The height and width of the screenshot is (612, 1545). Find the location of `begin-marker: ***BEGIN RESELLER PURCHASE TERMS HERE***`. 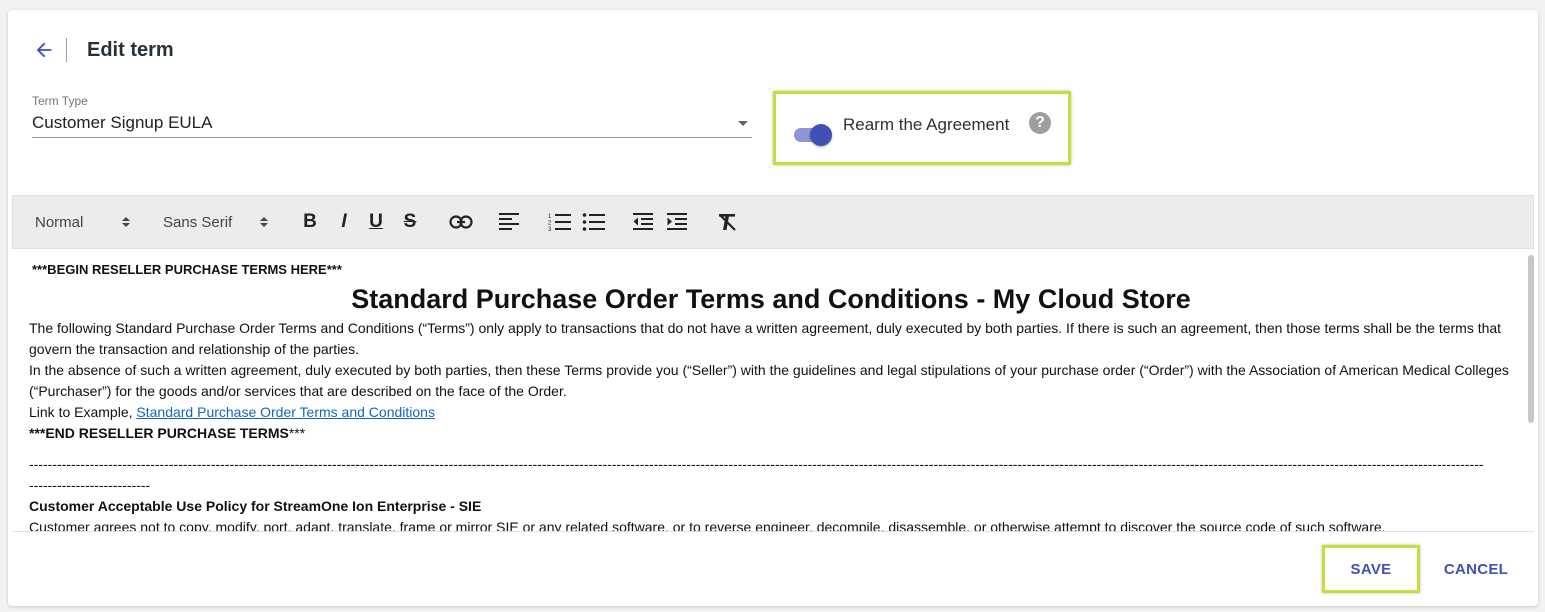

begin-marker: ***BEGIN RESELLER PURCHASE TERMS HERE*** is located at coordinates (187, 269).